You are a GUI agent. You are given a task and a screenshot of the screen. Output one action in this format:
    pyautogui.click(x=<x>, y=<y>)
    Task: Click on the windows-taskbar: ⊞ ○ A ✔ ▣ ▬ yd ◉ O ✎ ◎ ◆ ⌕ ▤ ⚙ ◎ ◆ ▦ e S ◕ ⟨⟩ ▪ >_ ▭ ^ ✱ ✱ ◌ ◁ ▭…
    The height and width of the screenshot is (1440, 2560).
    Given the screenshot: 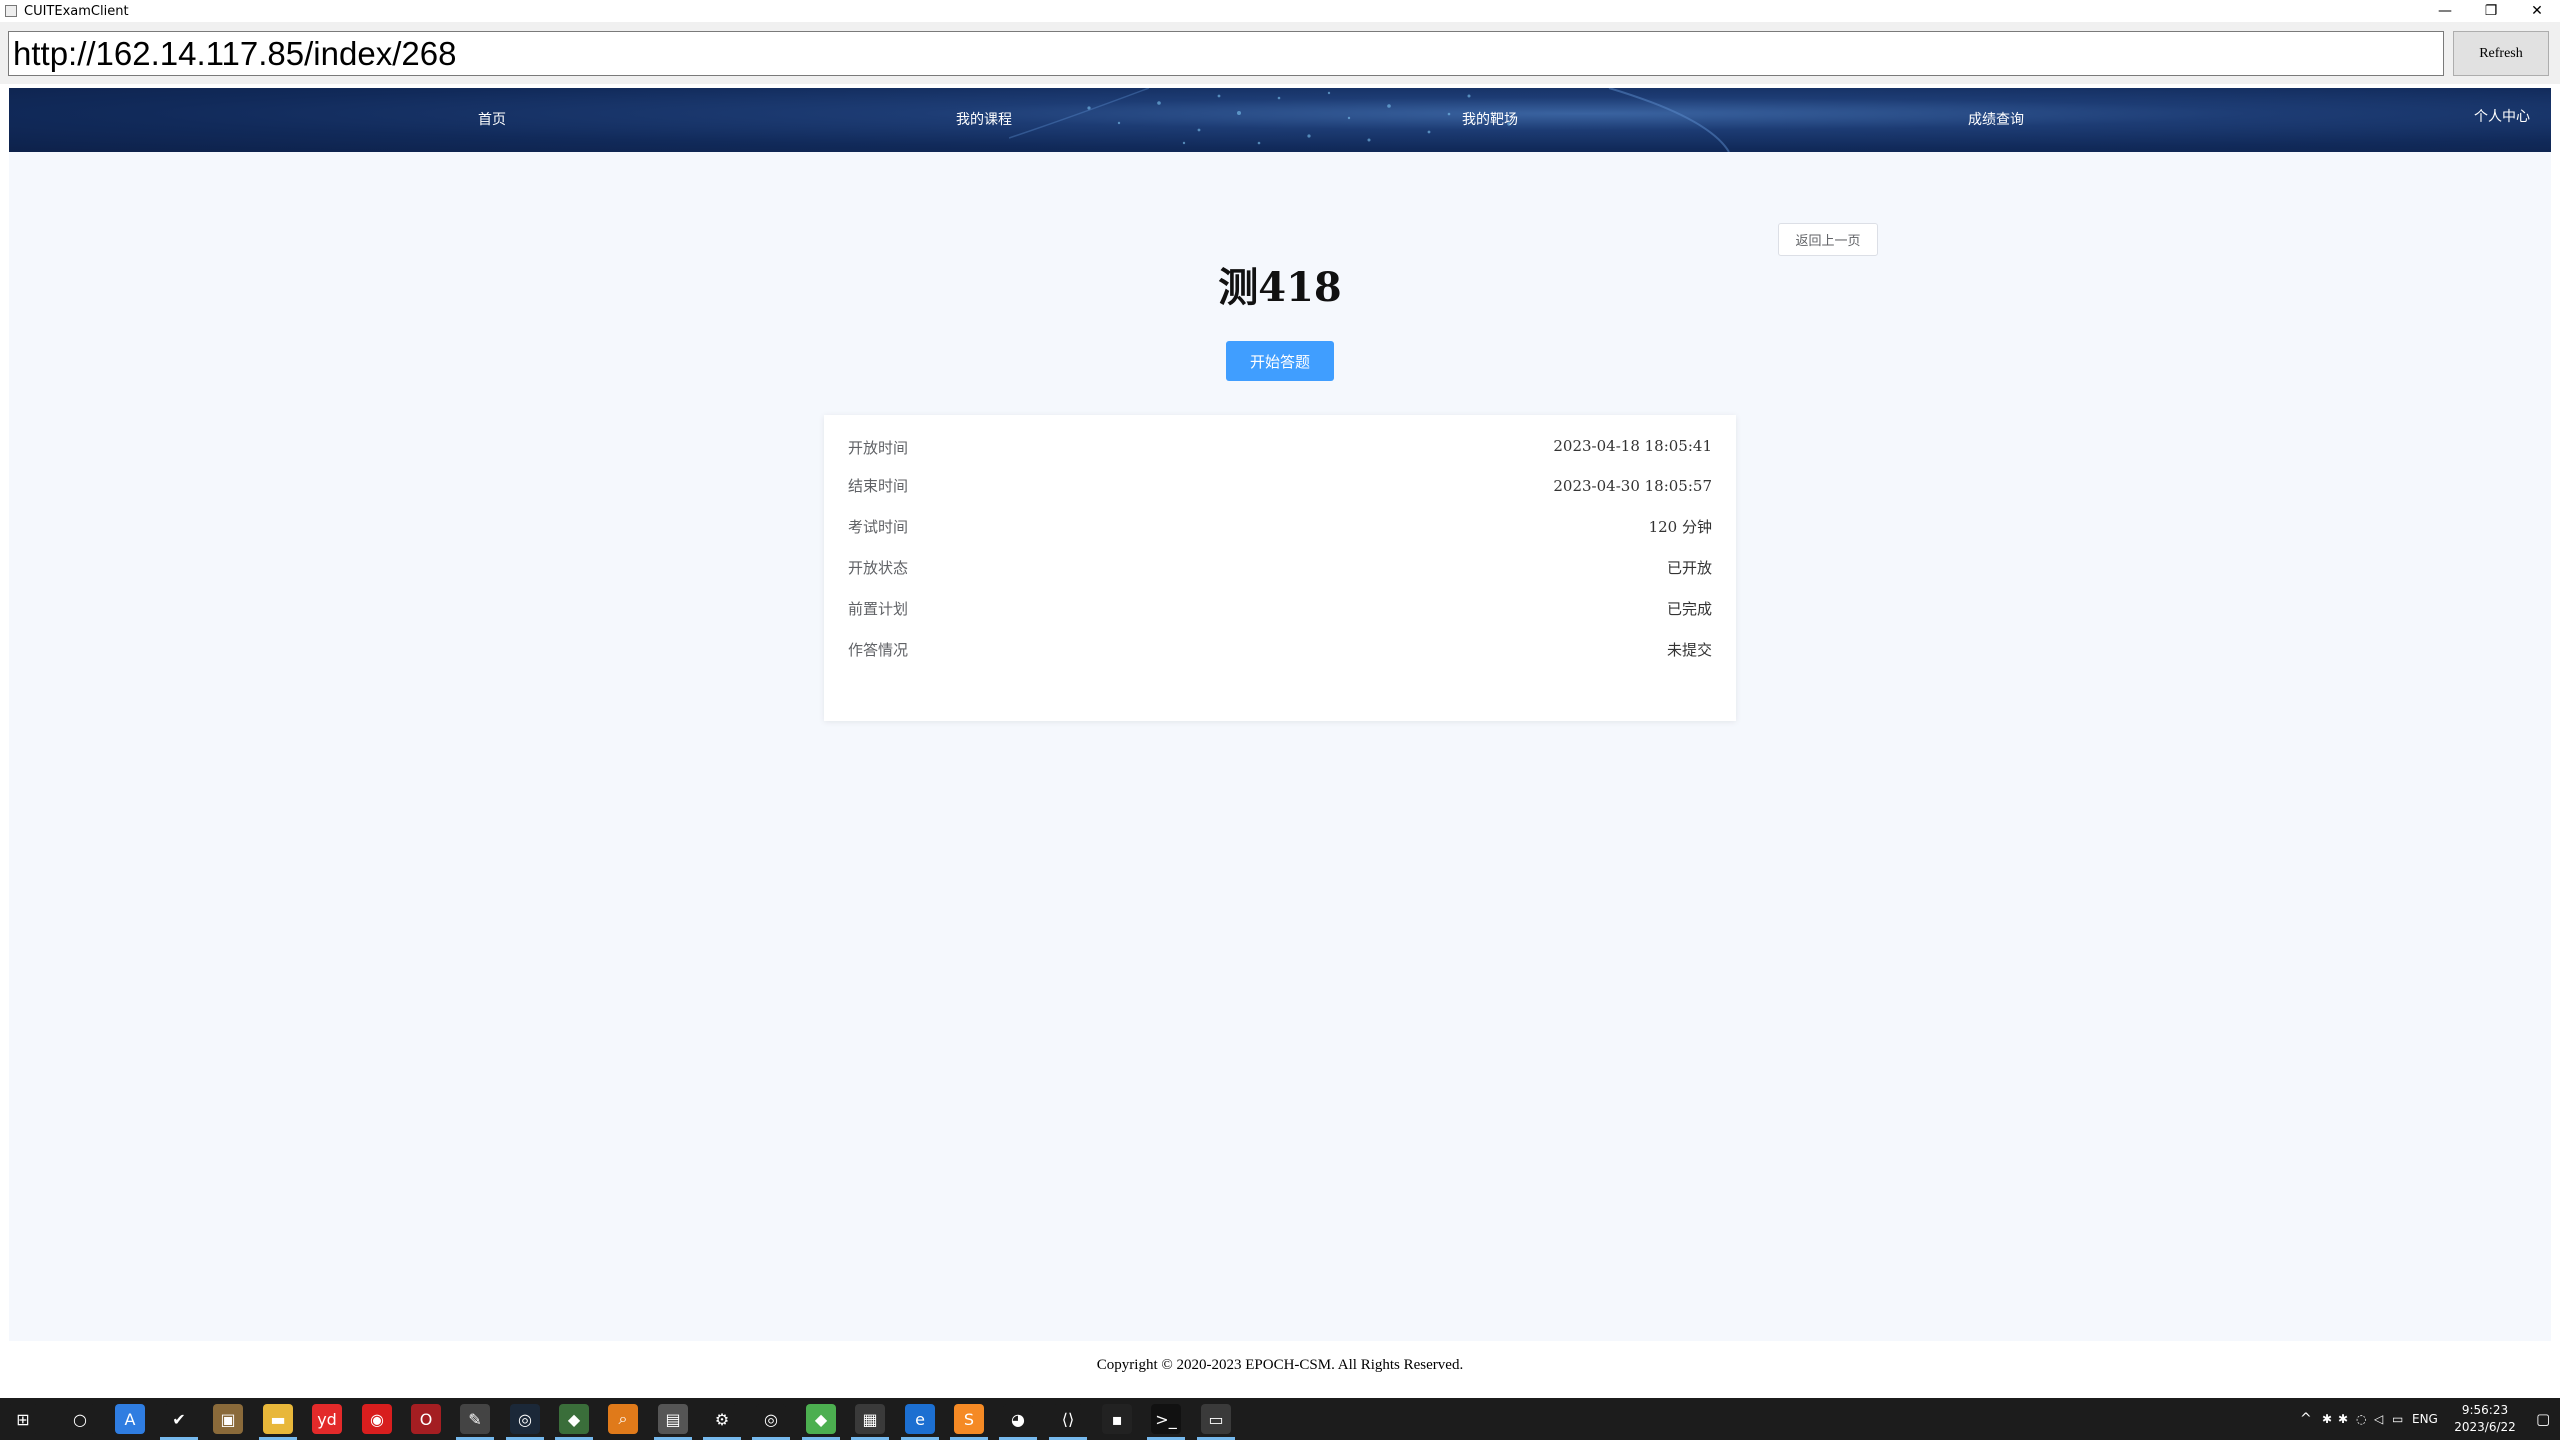 What is the action you would take?
    pyautogui.click(x=1280, y=1419)
    